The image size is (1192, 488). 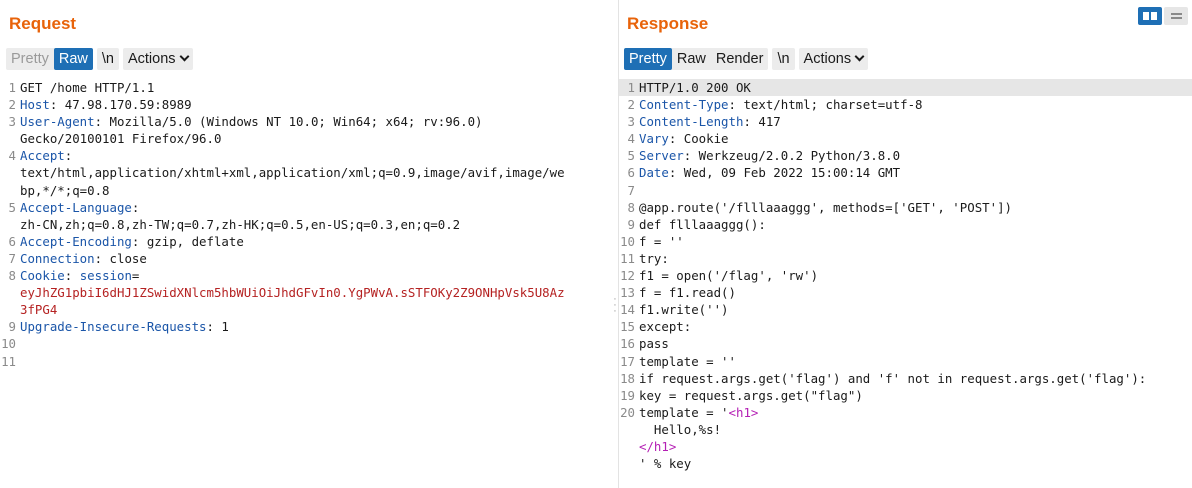 I want to click on code-line: 17 template = '', so click(x=905, y=361).